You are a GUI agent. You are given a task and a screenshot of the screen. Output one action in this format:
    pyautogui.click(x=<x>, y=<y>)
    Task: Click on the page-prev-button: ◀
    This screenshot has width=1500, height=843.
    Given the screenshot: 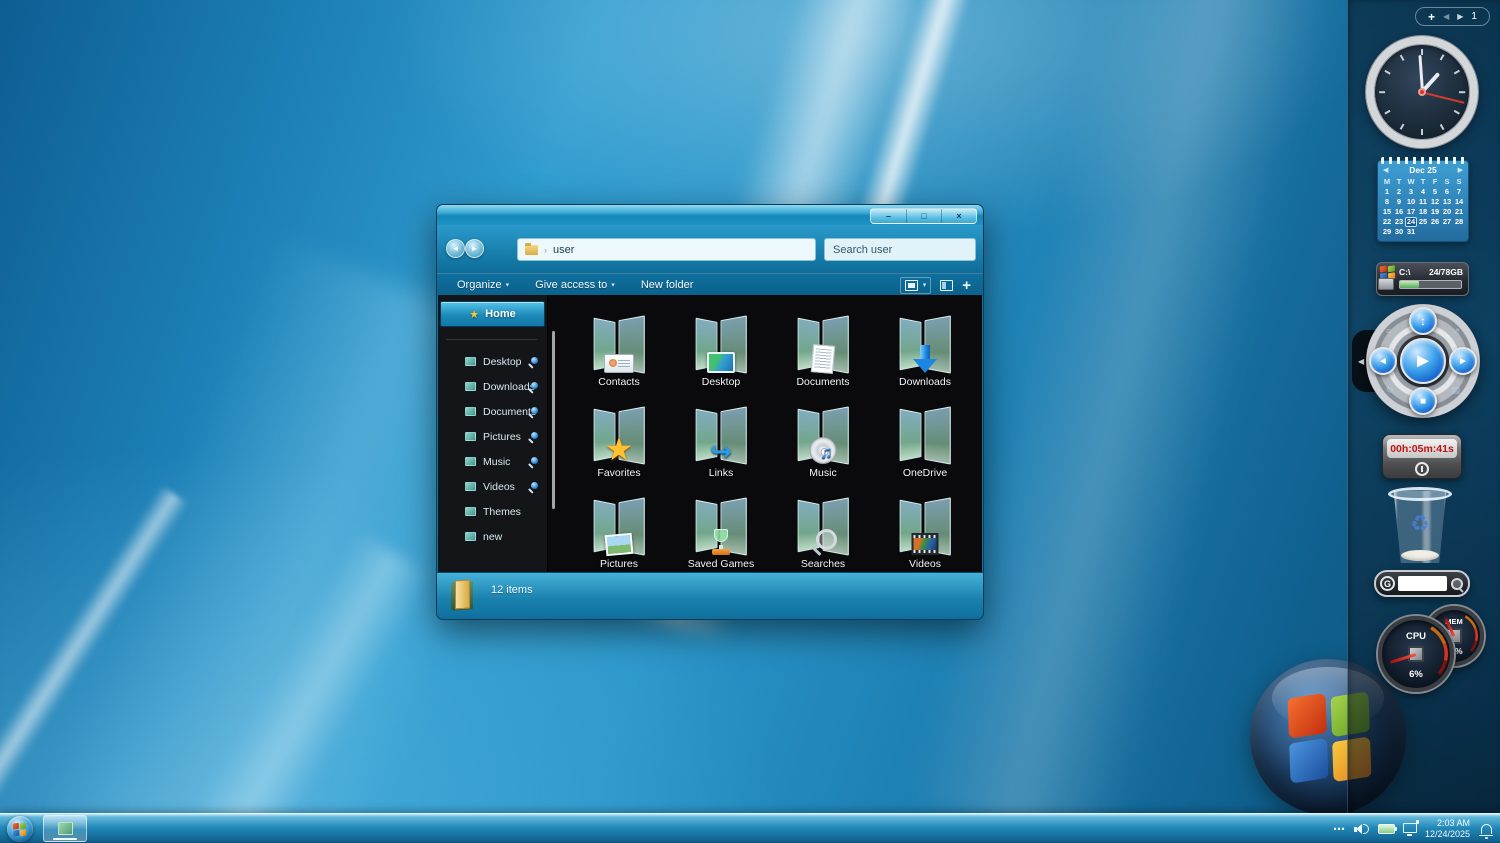 What is the action you would take?
    pyautogui.click(x=1446, y=16)
    